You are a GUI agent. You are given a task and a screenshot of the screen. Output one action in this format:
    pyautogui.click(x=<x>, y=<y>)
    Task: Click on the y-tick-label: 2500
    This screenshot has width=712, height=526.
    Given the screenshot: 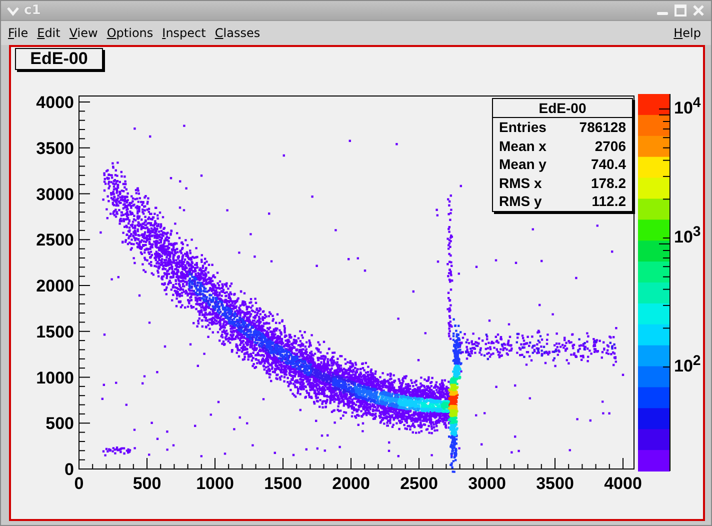 What is the action you would take?
    pyautogui.click(x=55, y=240)
    